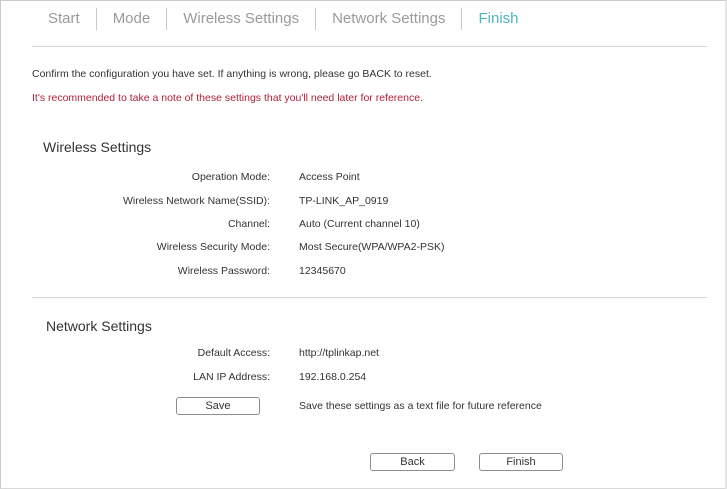 The width and height of the screenshot is (727, 489). What do you see at coordinates (329, 177) in the screenshot?
I see `operation-mode-value: Access Point` at bounding box center [329, 177].